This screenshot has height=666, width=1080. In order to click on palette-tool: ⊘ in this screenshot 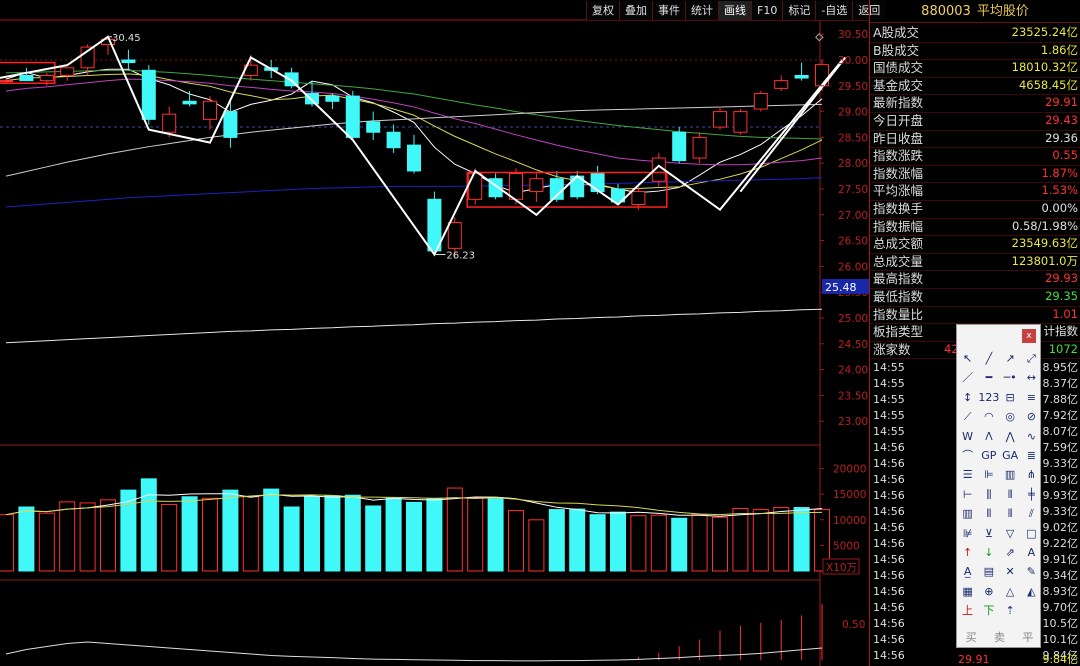, I will do `click(1031, 416)`.